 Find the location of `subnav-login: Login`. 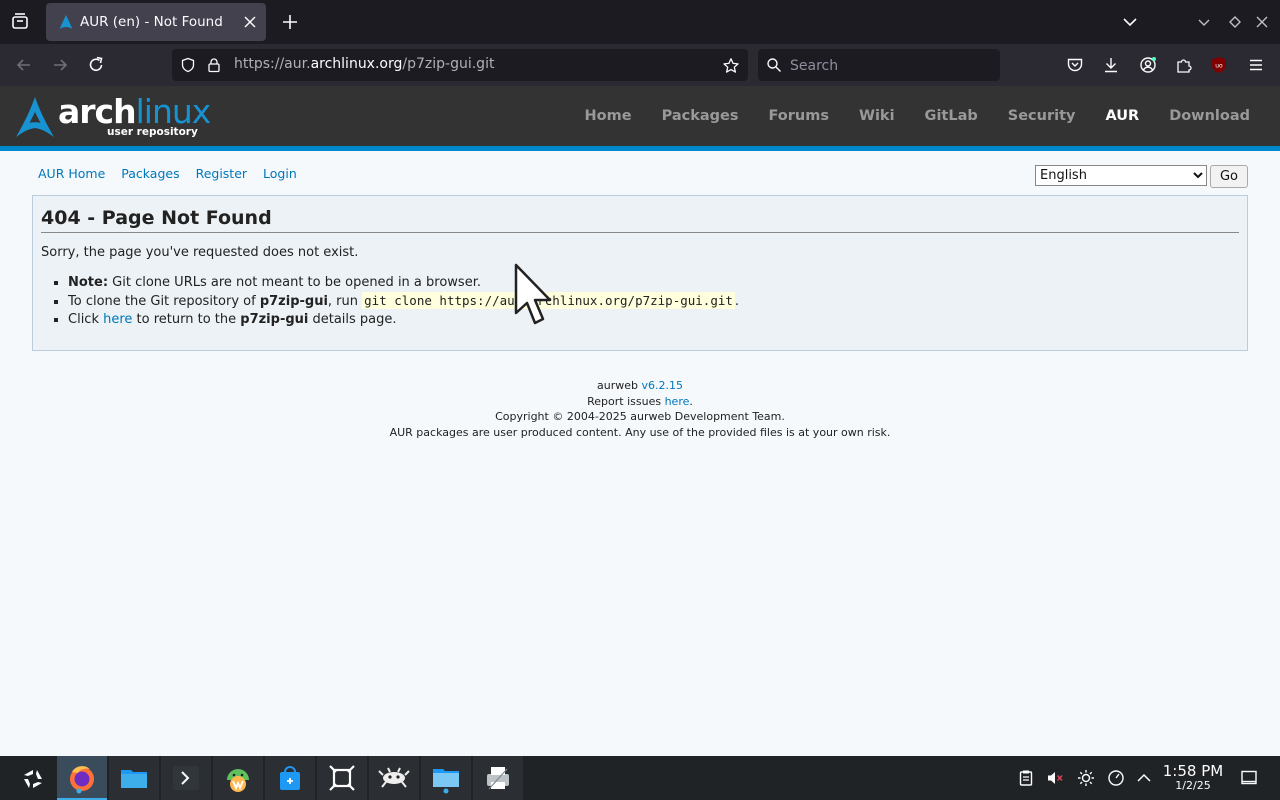

subnav-login: Login is located at coordinates (280, 173).